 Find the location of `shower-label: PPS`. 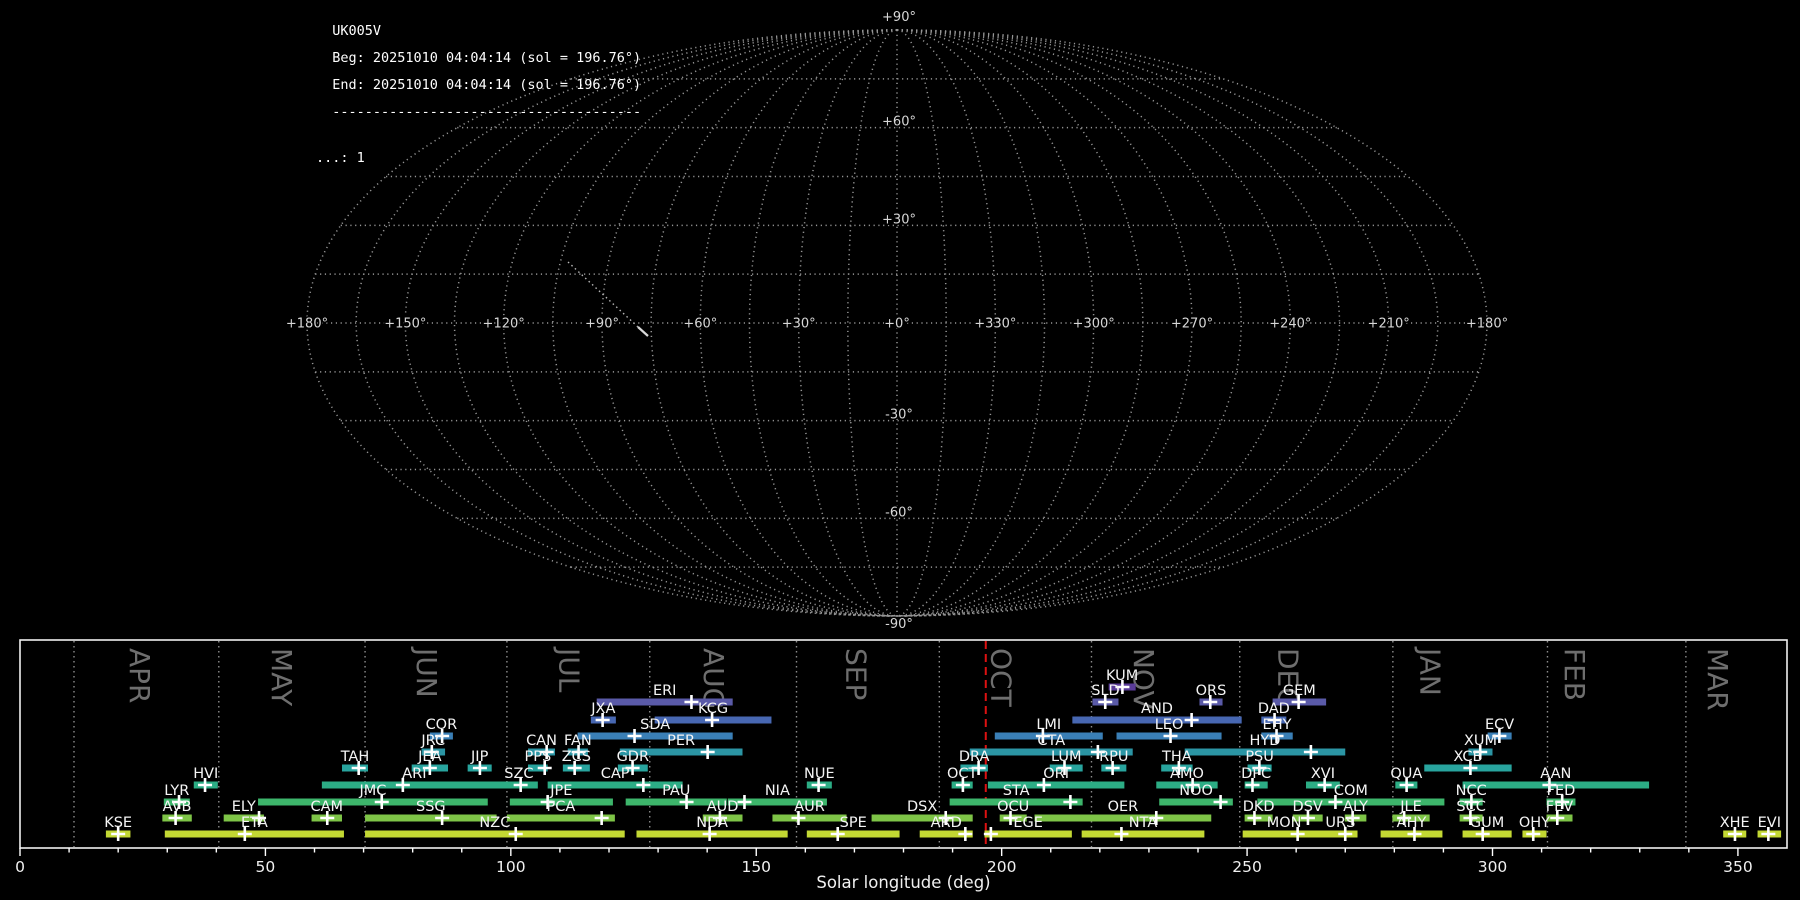

shower-label: PPS is located at coordinates (537, 757).